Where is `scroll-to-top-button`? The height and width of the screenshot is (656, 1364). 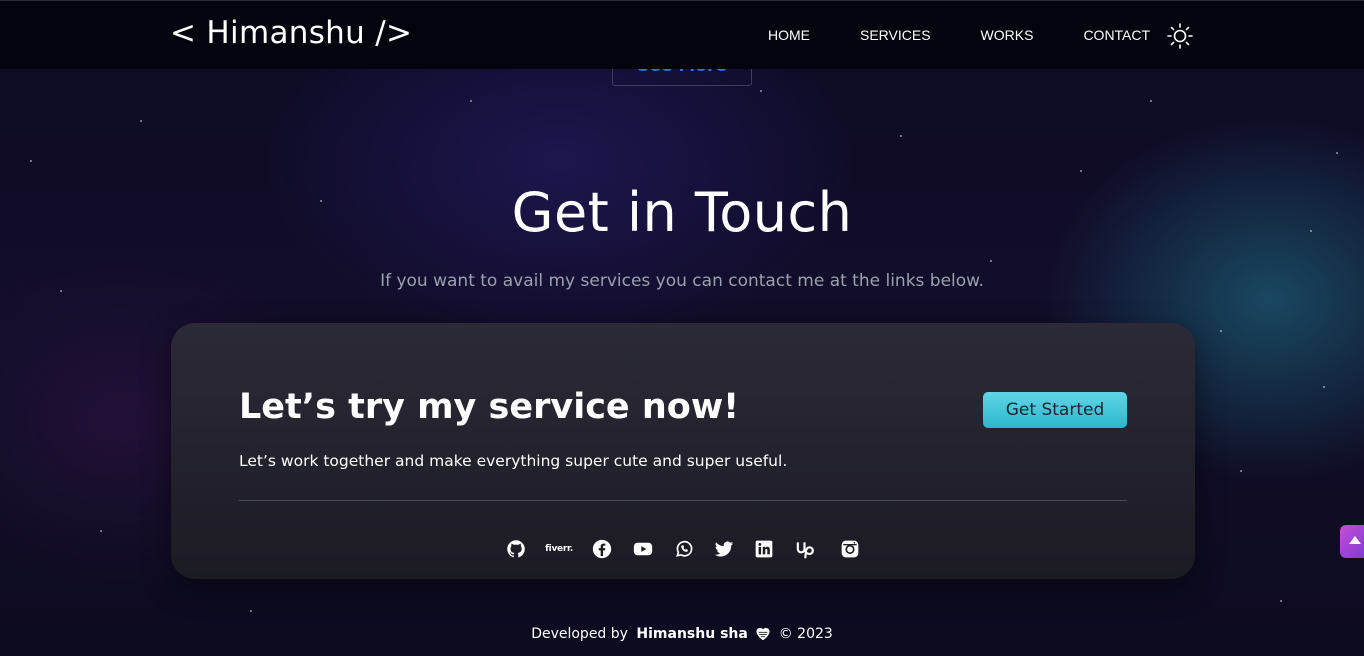
scroll-to-top-button is located at coordinates (1352, 541).